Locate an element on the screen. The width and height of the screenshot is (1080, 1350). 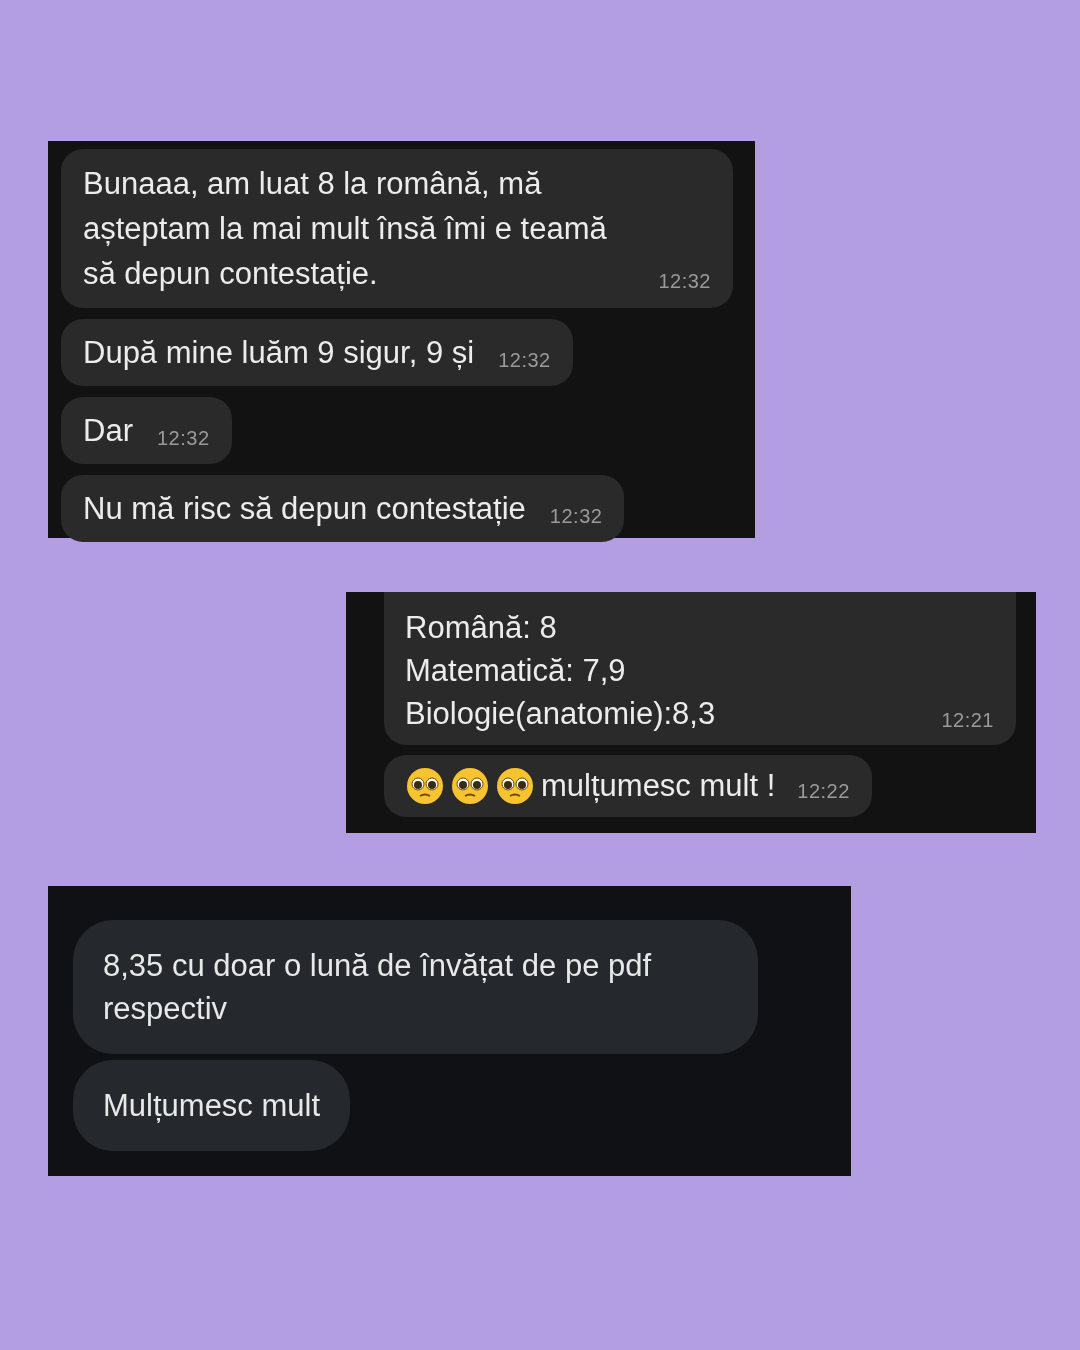
message-text: După mine luăm 9 sigur, 9 și is located at coordinates (279, 353).